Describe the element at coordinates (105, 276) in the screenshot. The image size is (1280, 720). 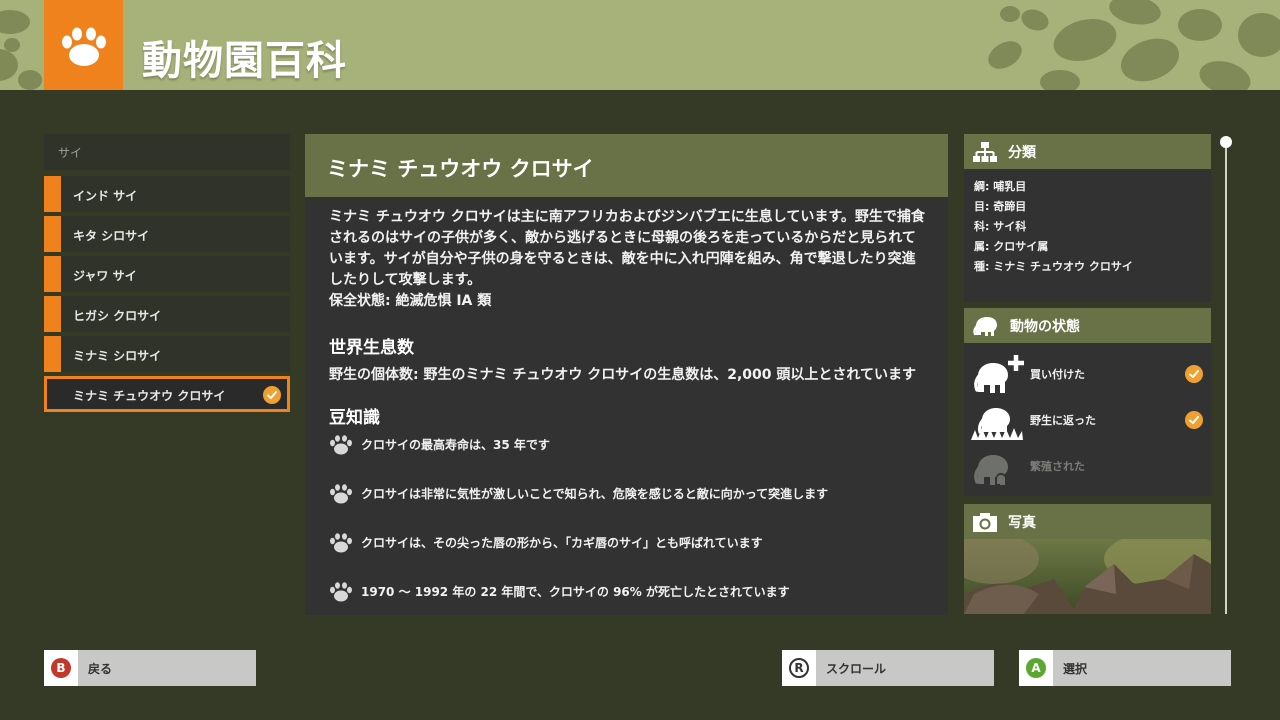
I see `list-item-label: ジャワ サイ` at that location.